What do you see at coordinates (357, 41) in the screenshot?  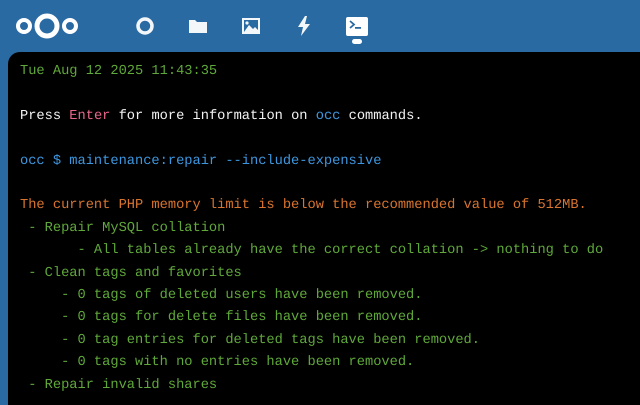 I see `active-indicator` at bounding box center [357, 41].